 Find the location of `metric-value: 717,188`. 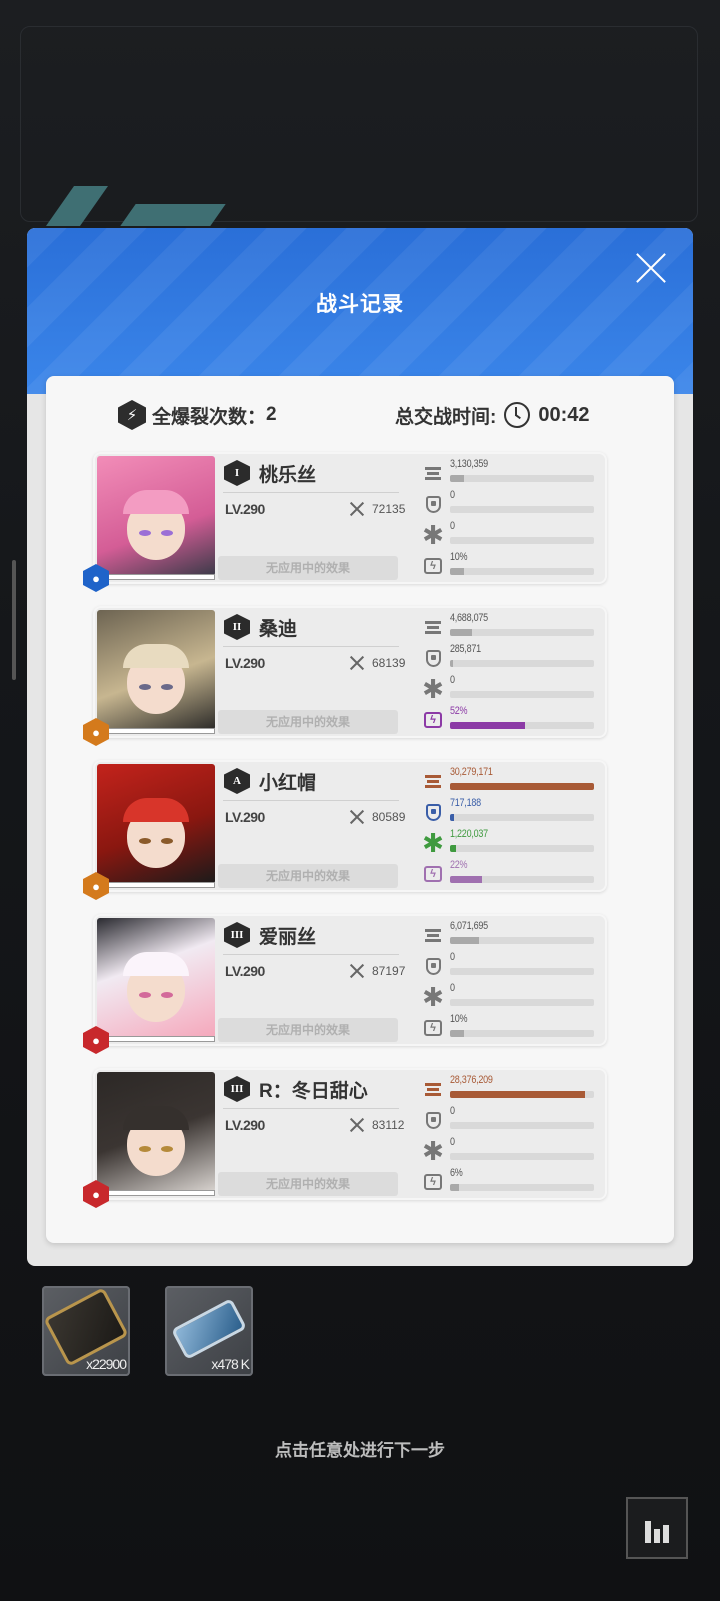

metric-value: 717,188 is located at coordinates (465, 803).